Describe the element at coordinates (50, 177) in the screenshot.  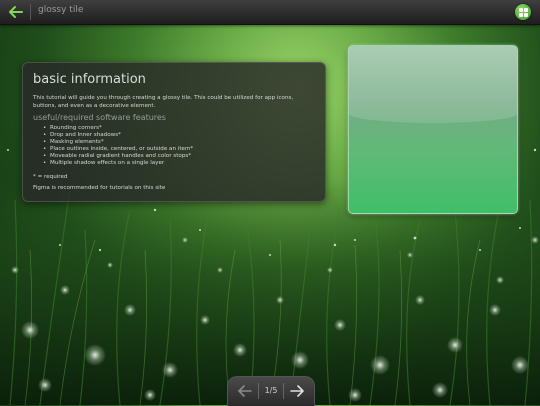
I see `required-note: * = required` at that location.